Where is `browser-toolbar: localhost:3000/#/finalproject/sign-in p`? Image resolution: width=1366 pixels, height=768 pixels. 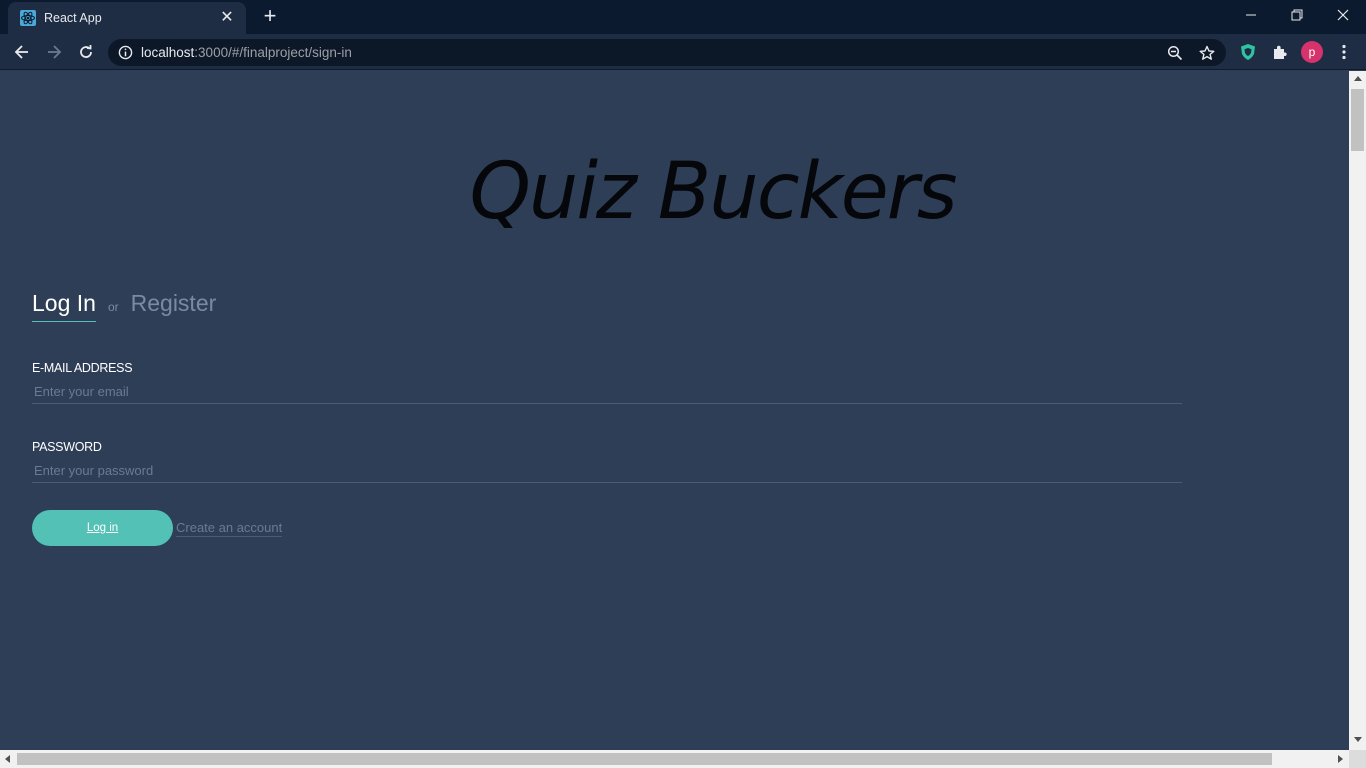
browser-toolbar: localhost:3000/#/finalproject/sign-in p is located at coordinates (683, 52).